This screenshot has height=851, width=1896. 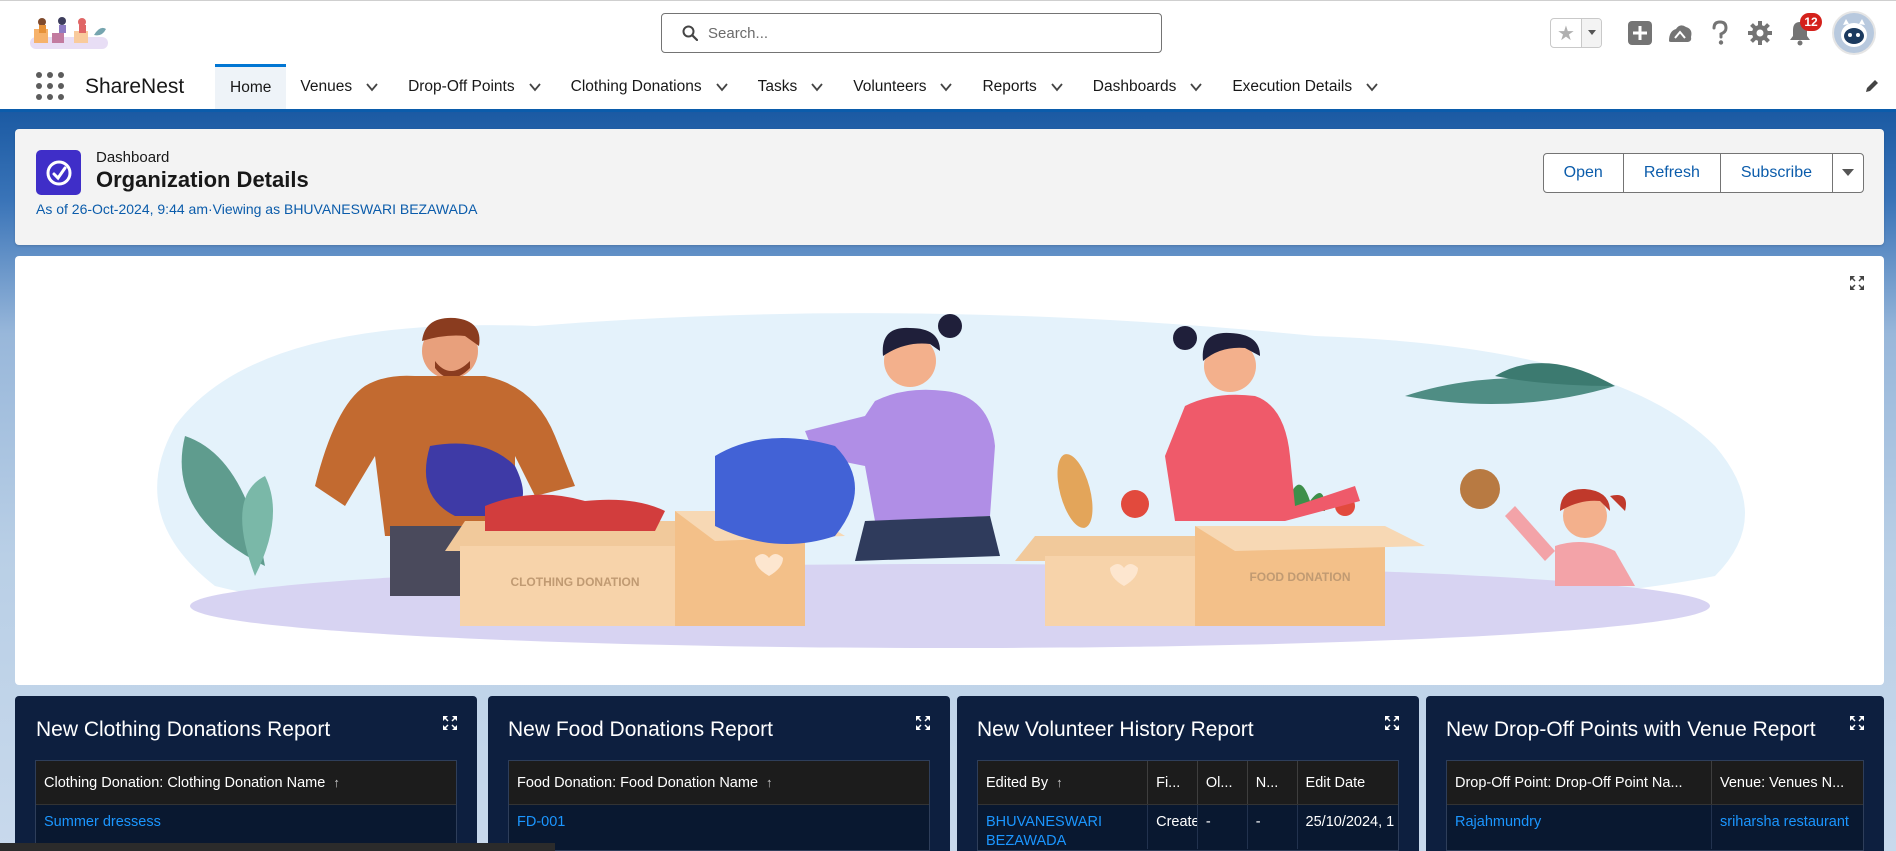 I want to click on favorites-button: ★, so click(x=1576, y=33).